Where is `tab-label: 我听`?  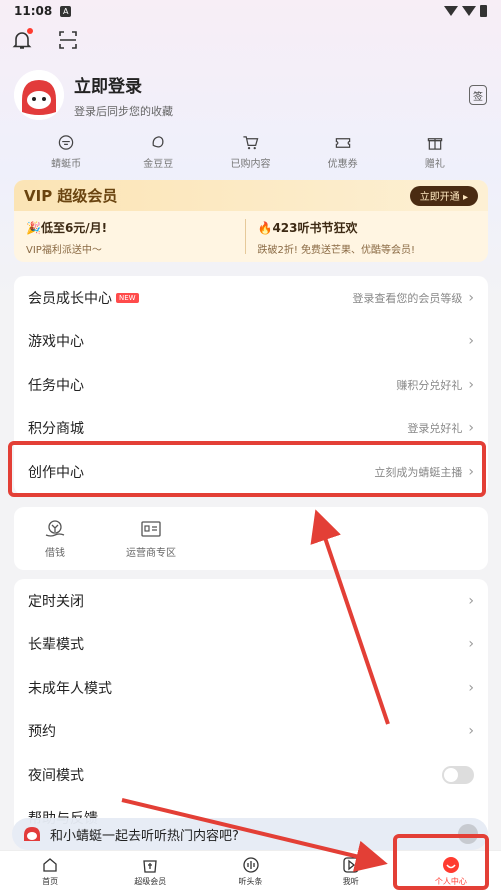 tab-label: 我听 is located at coordinates (350, 881).